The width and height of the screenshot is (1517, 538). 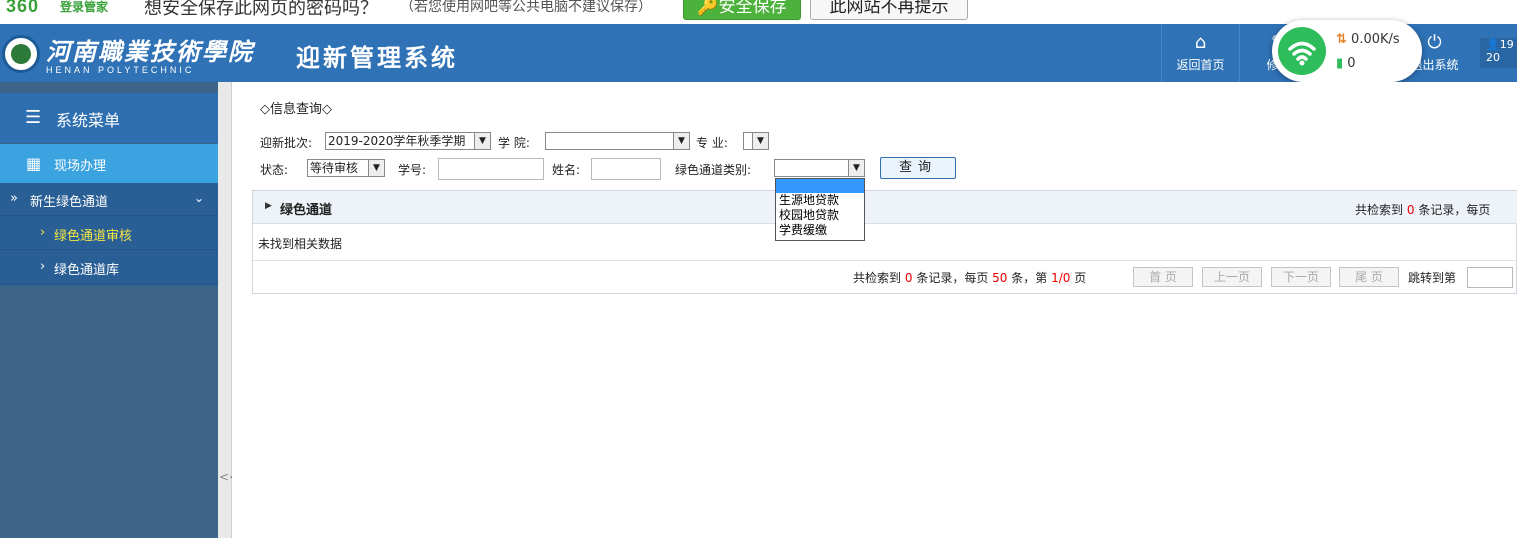 What do you see at coordinates (1232, 277) in the screenshot?
I see `prev-page-button: 上一页` at bounding box center [1232, 277].